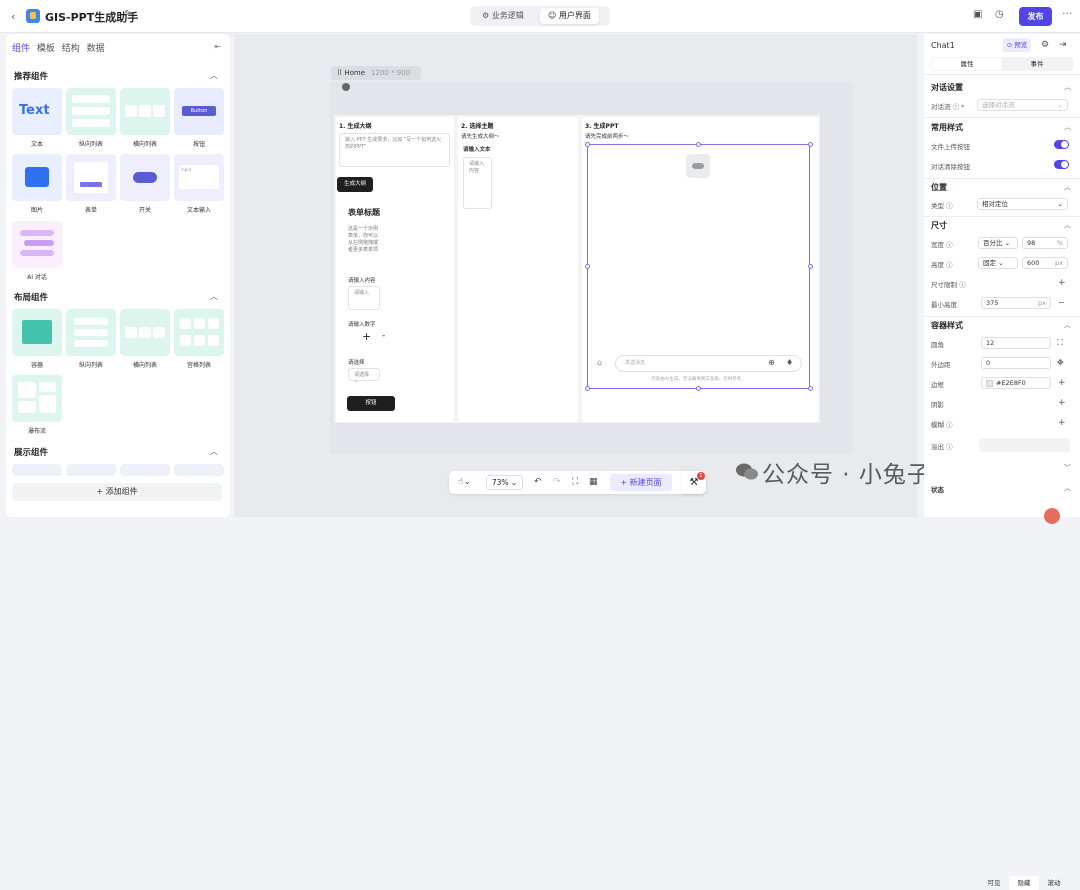 This screenshot has height=890, width=1080. Describe the element at coordinates (383, 336) in the screenshot. I see `minus-icon: -` at that location.